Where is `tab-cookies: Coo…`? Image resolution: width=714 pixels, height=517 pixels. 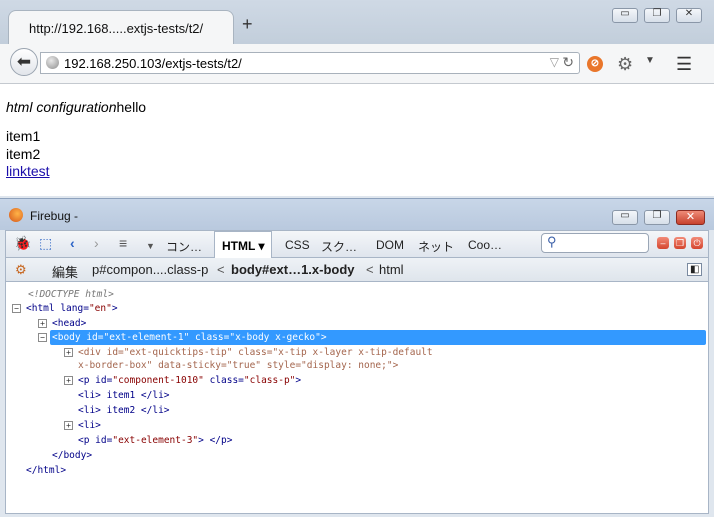
tab-cookies: Coo… is located at coordinates (485, 245).